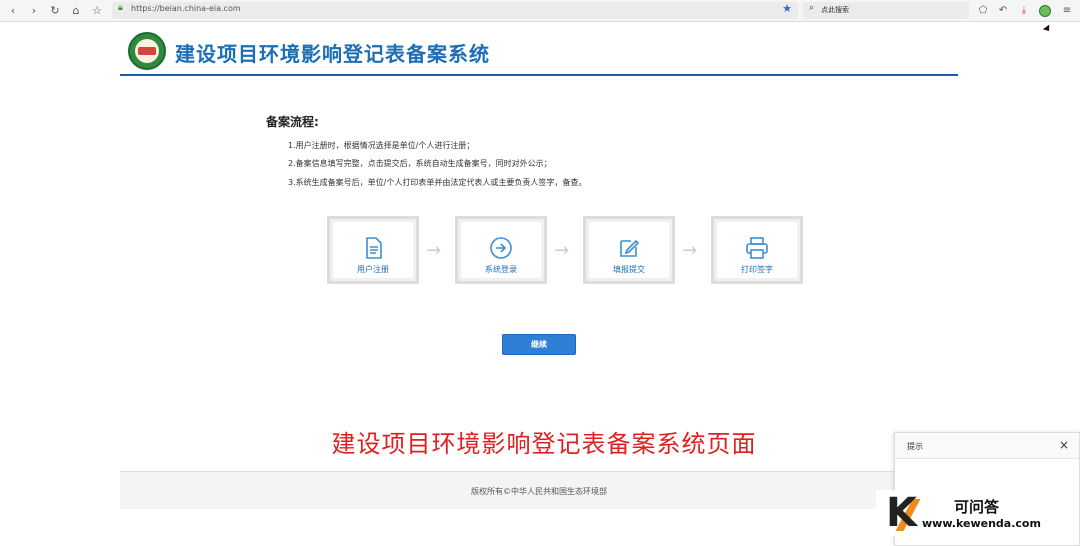 The image size is (1080, 546). I want to click on footer: 版权所有©中华人民共和国生态环境部, so click(539, 490).